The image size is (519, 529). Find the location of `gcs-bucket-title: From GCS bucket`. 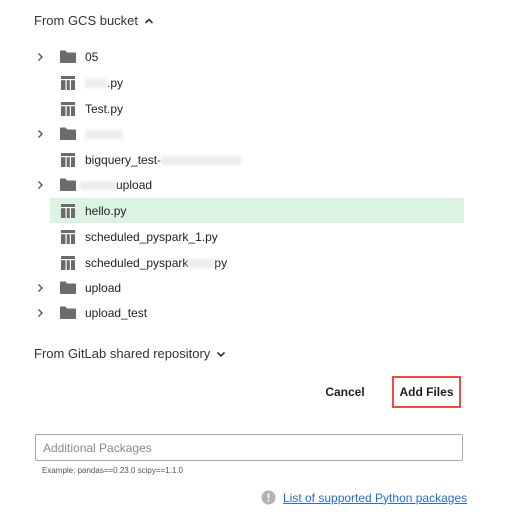

gcs-bucket-title: From GCS bucket is located at coordinates (86, 20).